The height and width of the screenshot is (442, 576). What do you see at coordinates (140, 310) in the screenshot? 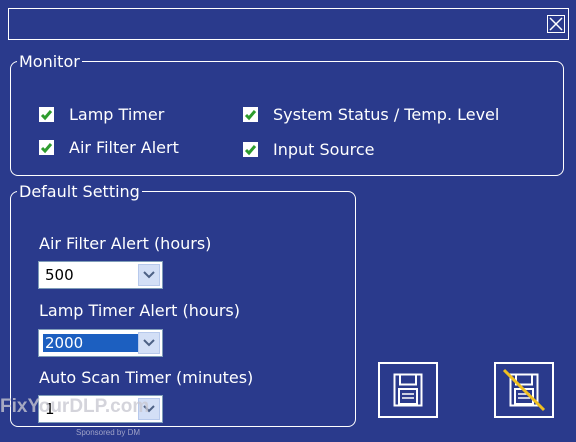
I see `lamp-timer-alert-hours-label: Lamp Timer Alert (hours)` at bounding box center [140, 310].